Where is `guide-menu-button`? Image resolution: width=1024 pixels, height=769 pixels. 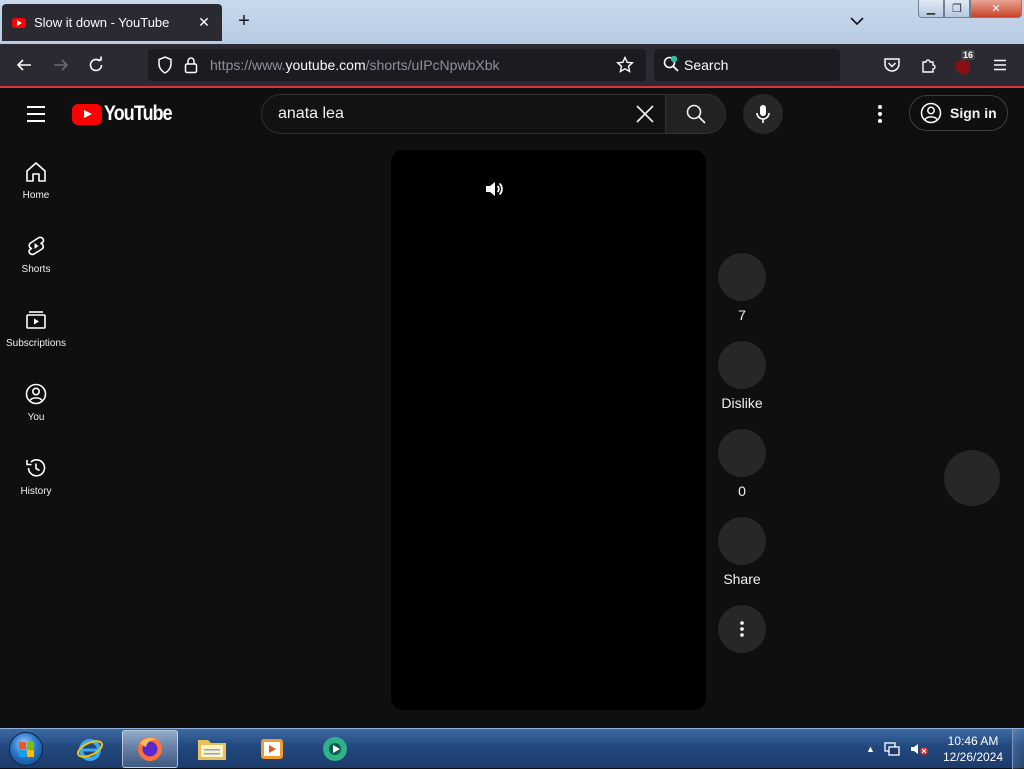
guide-menu-button is located at coordinates (36, 114).